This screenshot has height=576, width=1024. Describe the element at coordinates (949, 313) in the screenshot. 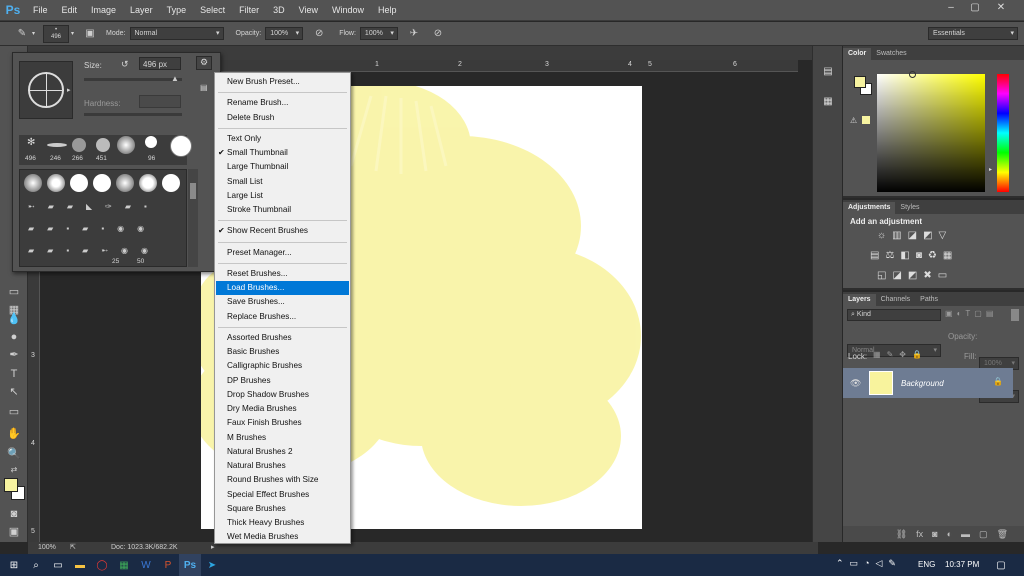

I see `pixel-filter-icon: ▣` at that location.